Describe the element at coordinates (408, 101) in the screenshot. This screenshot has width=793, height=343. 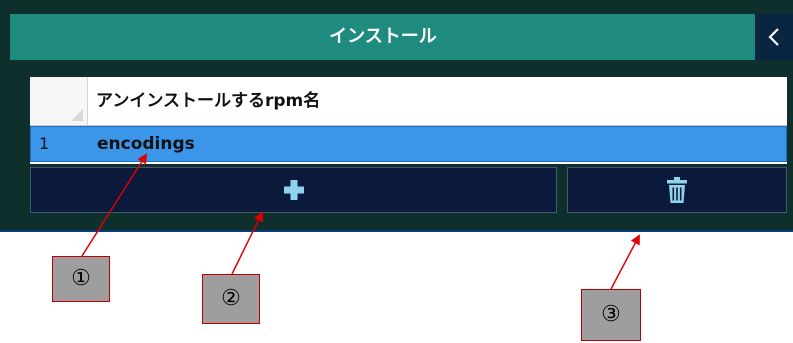
I see `grid-header-row: アンインストールするrpm名` at that location.